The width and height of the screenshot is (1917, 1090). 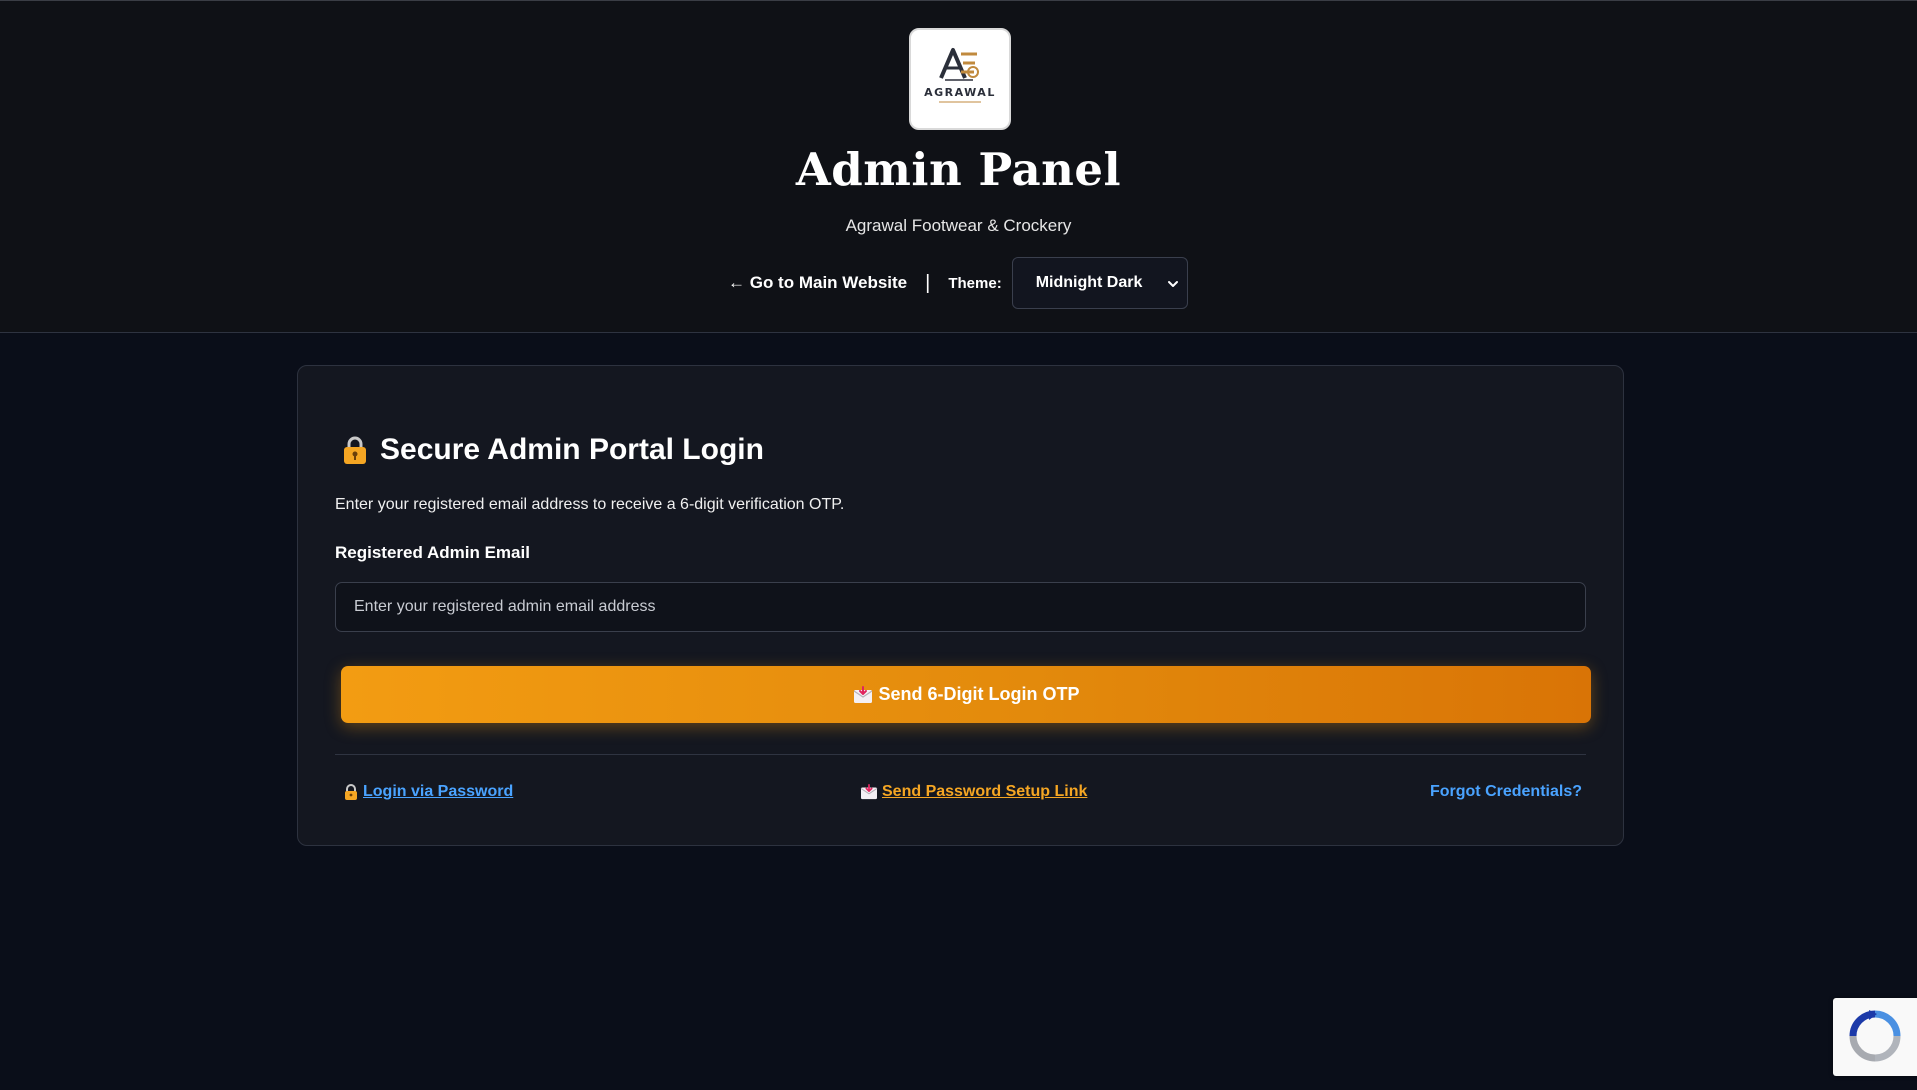 I want to click on recaptcha-icon, so click(x=1875, y=1036).